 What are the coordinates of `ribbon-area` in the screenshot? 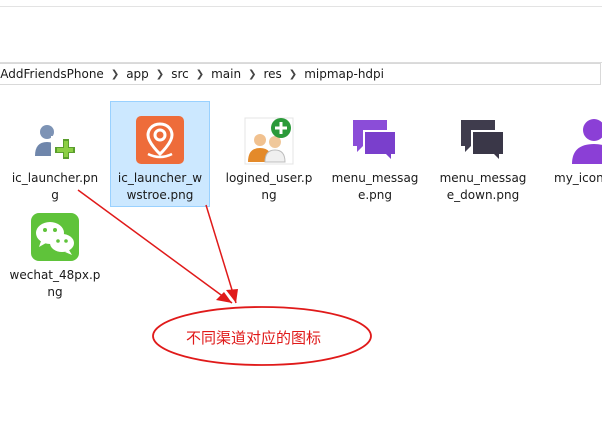 It's located at (301, 35).